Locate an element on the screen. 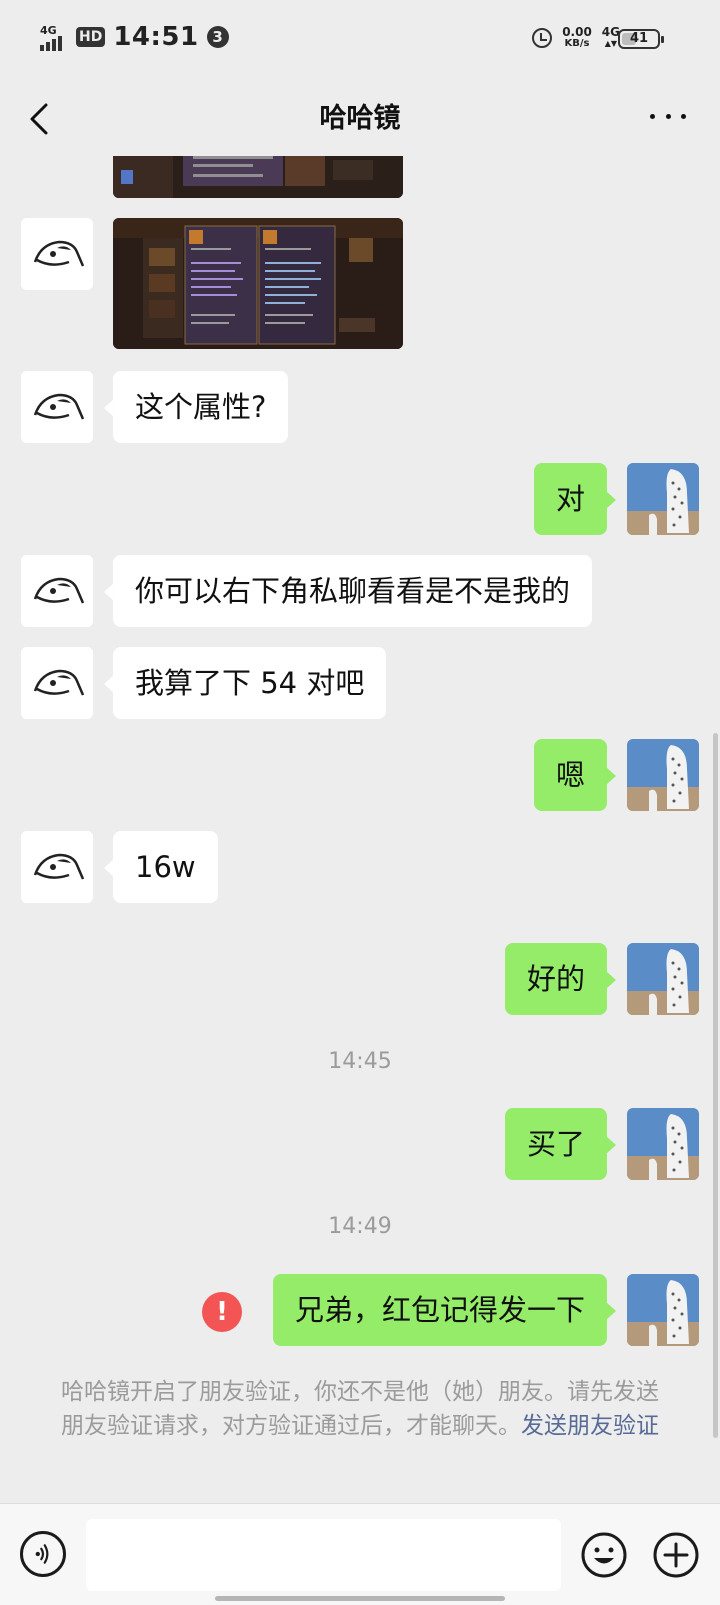 The image size is (720, 1605). message-input is located at coordinates (323, 1555).